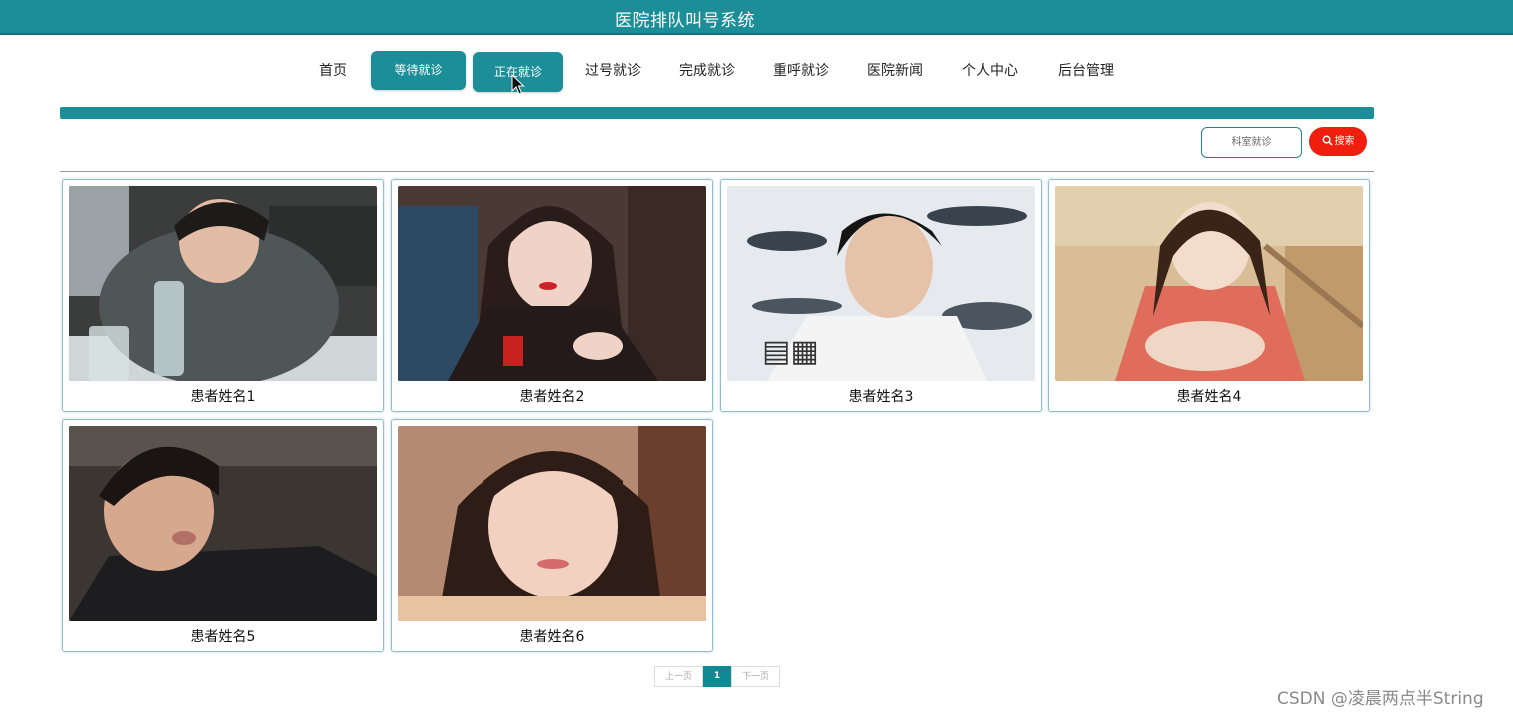 Image resolution: width=1513 pixels, height=716 pixels. Describe the element at coordinates (552, 637) in the screenshot. I see `patient-name: 患者姓名6` at that location.